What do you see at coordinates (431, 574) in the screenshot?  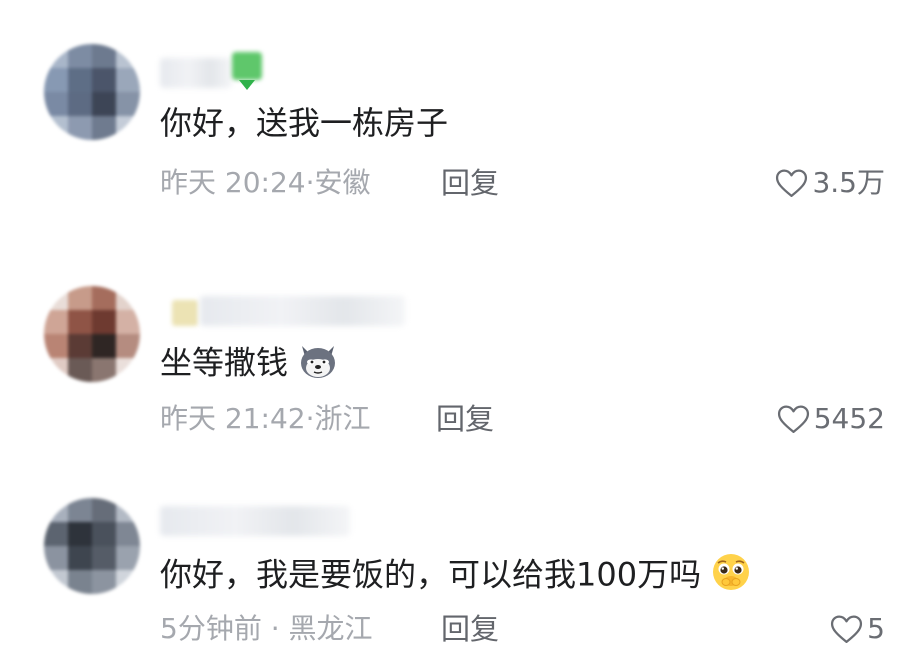 I see `comment-text-content: 你好，我是要饭的，可以给我100万吗` at bounding box center [431, 574].